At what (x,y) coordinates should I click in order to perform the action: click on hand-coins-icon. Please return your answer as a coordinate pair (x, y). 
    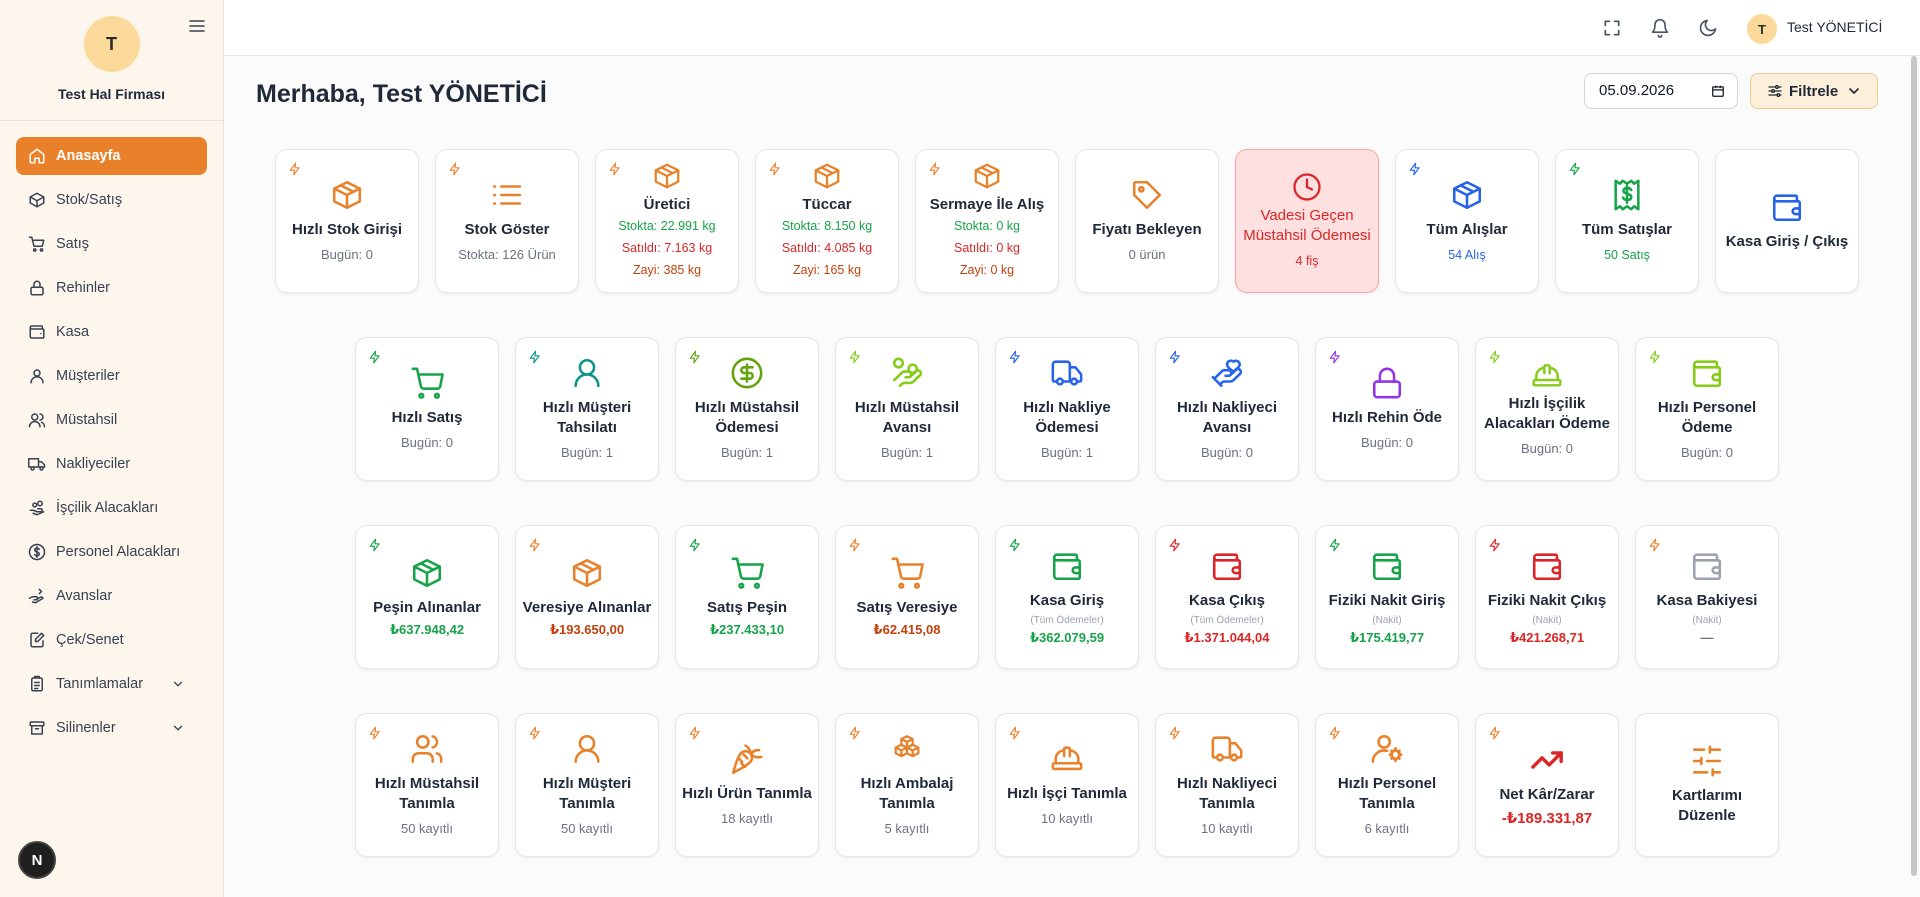
    Looking at the image, I should click on (37, 508).